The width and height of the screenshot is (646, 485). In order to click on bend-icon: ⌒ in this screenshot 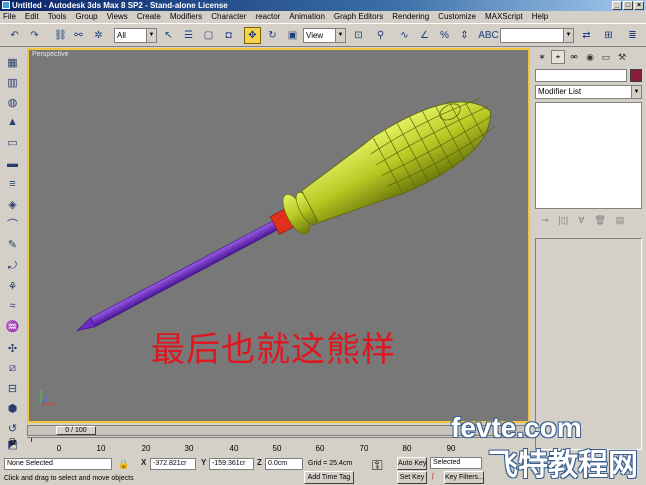, I will do `click(12, 224)`.